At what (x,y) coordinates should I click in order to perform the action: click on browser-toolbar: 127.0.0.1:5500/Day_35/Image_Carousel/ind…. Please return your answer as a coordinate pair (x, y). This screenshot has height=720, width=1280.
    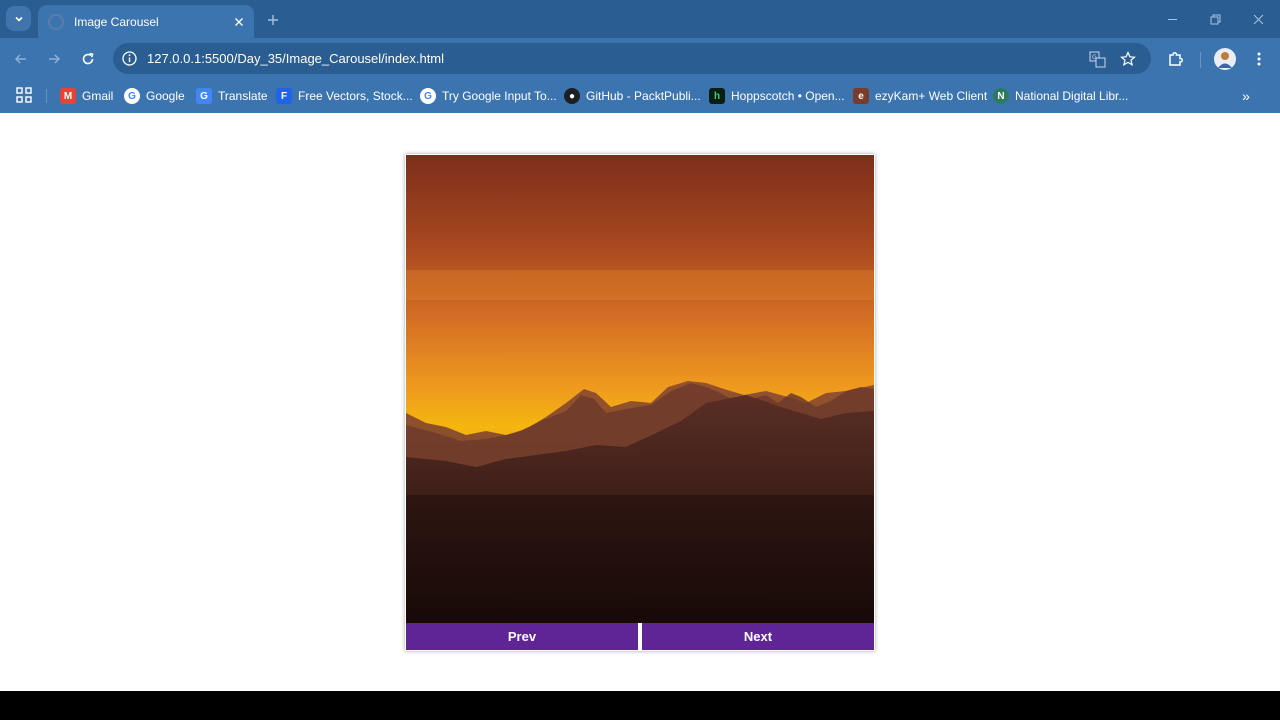
    Looking at the image, I should click on (640, 58).